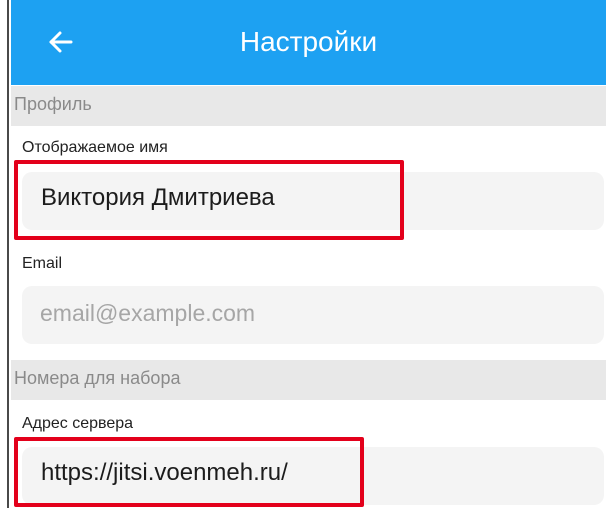 This screenshot has height=508, width=606. What do you see at coordinates (189, 472) in the screenshot?
I see `highlight-server-address` at bounding box center [189, 472].